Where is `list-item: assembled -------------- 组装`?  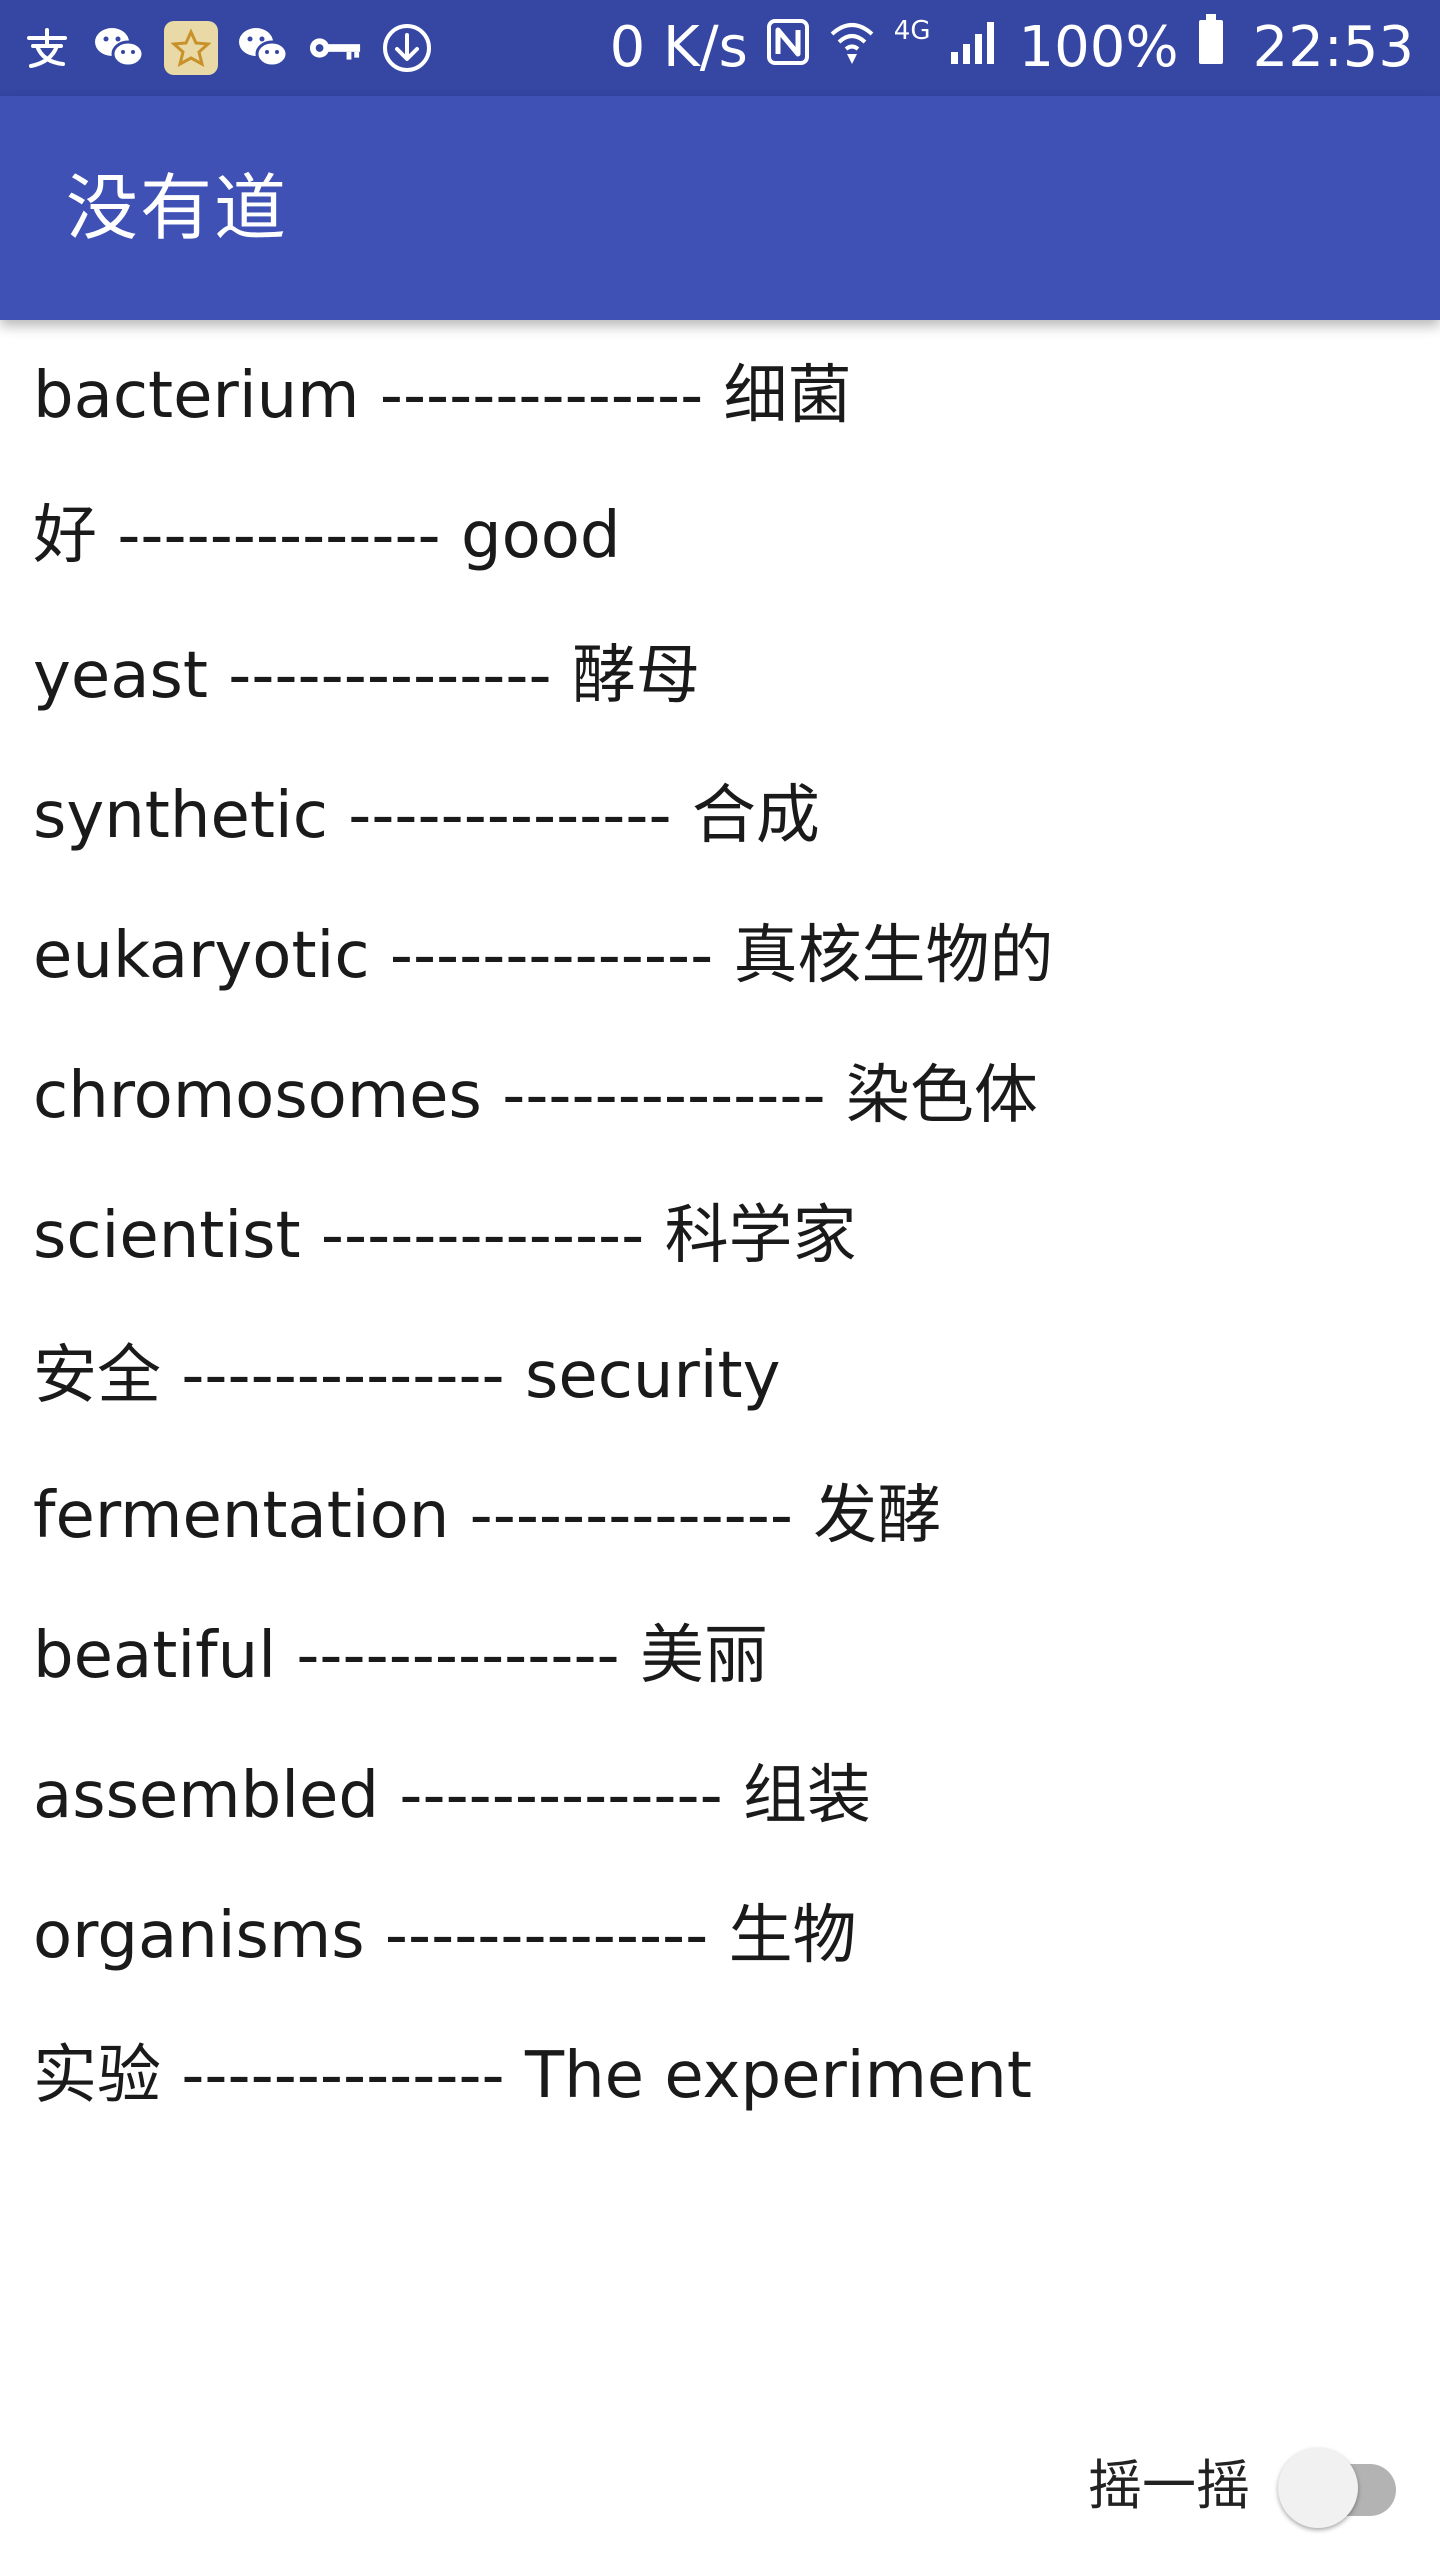
list-item: assembled -------------- 组装 is located at coordinates (720, 1790).